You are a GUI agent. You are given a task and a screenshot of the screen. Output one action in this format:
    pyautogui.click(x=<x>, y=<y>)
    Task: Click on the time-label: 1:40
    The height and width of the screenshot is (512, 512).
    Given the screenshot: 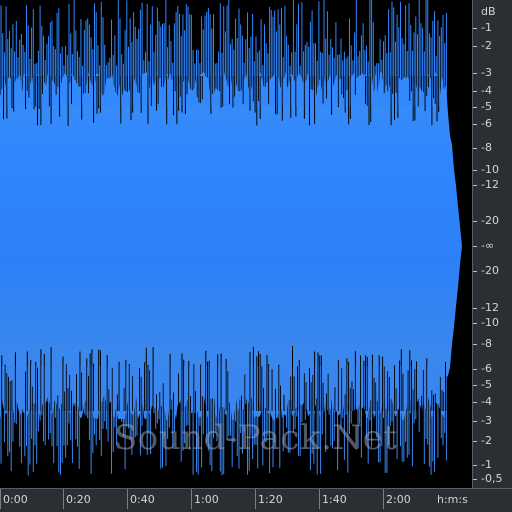 What is the action you would take?
    pyautogui.click(x=334, y=499)
    